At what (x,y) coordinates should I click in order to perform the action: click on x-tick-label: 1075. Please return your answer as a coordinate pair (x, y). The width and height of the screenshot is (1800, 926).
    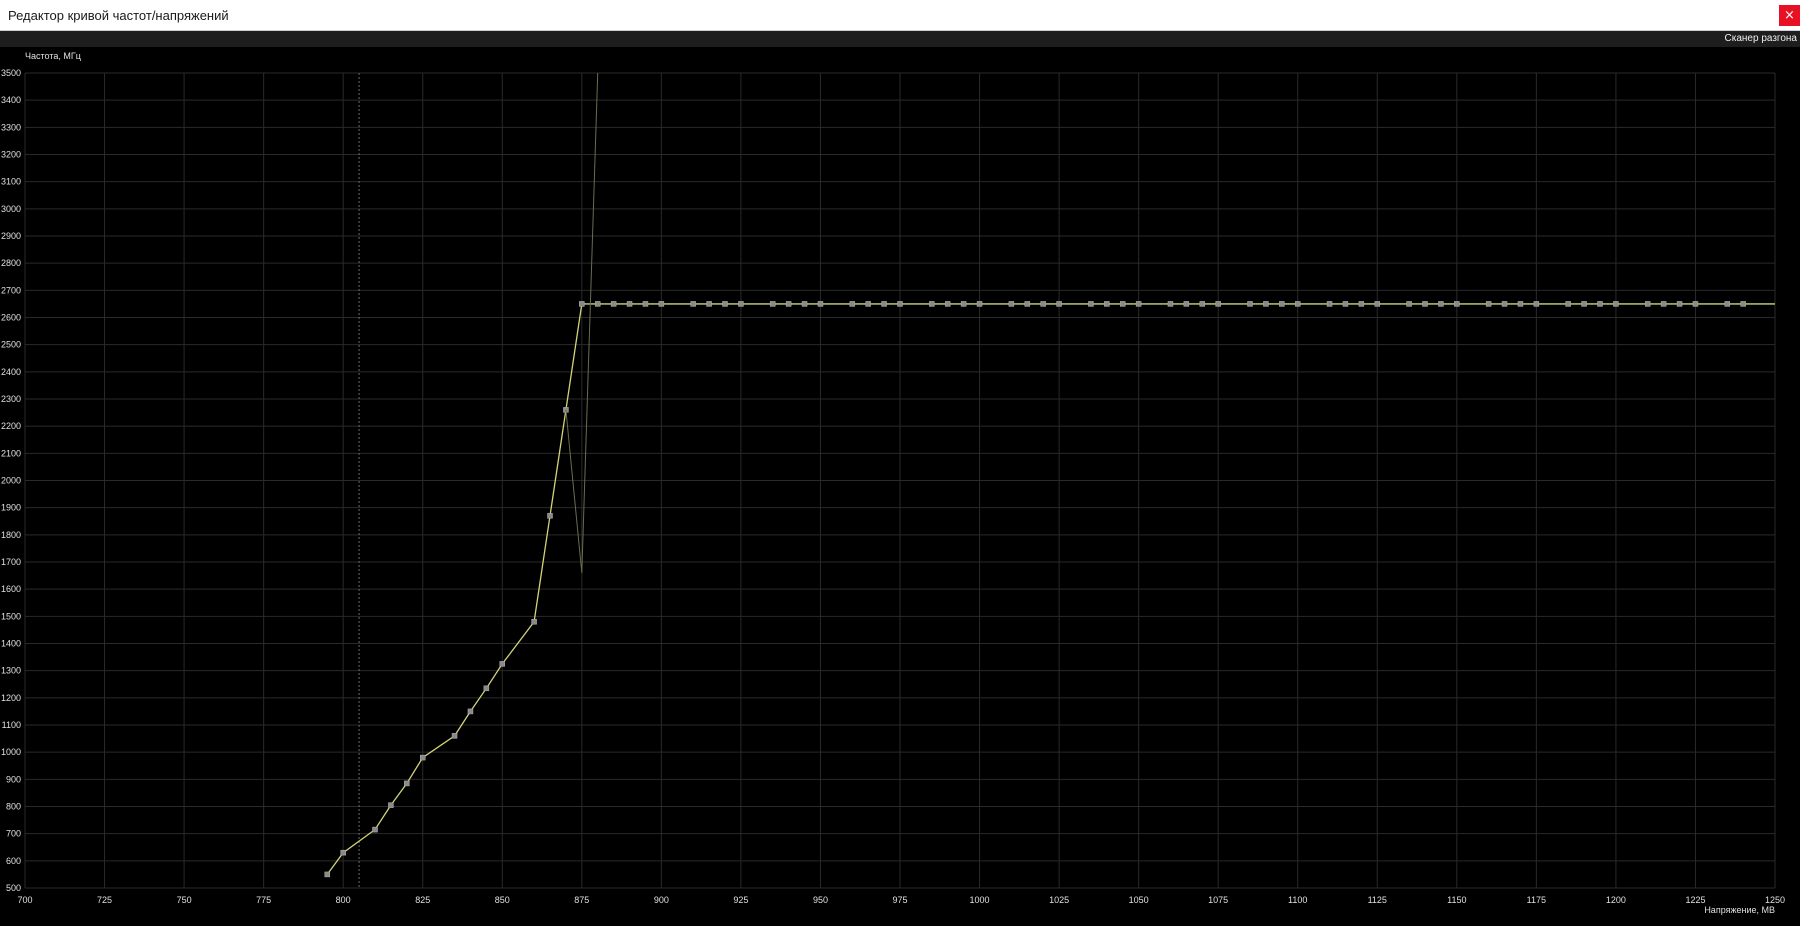
    Looking at the image, I should click on (1218, 900).